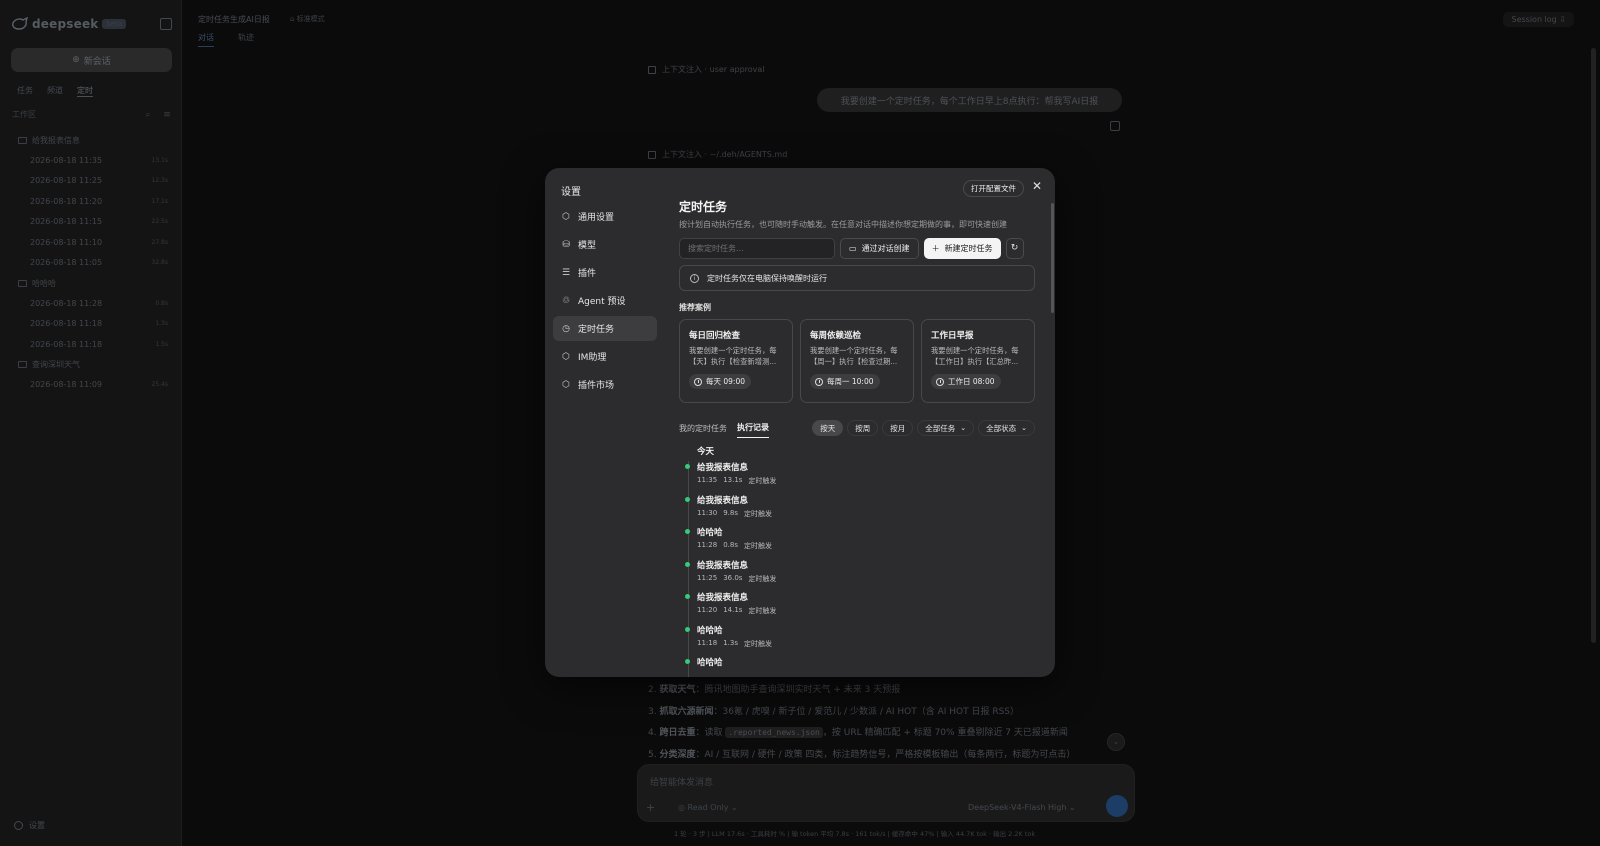 This screenshot has width=1600, height=846. What do you see at coordinates (703, 430) in the screenshot?
I see `tab-my-tasks: 我的定时任务` at bounding box center [703, 430].